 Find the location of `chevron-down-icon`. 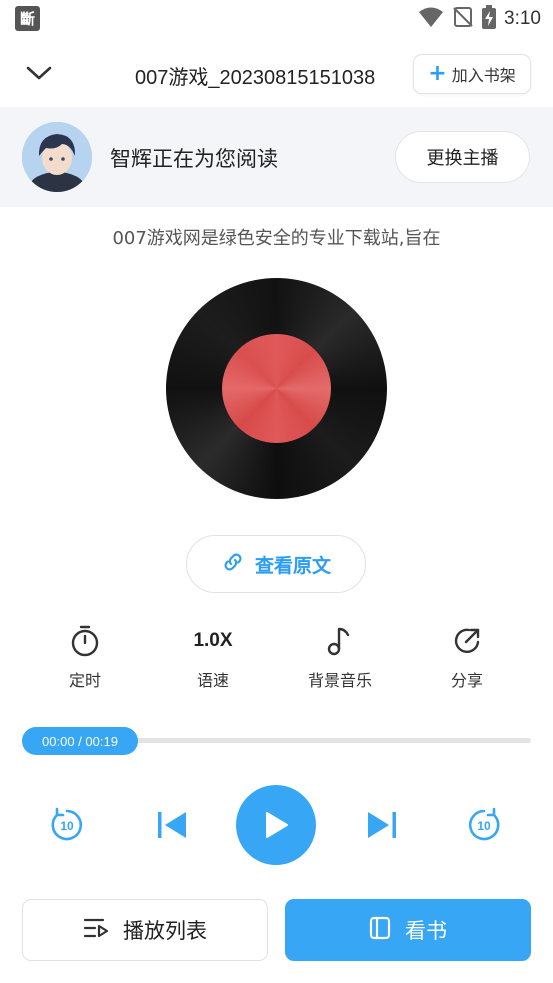

chevron-down-icon is located at coordinates (39, 75).